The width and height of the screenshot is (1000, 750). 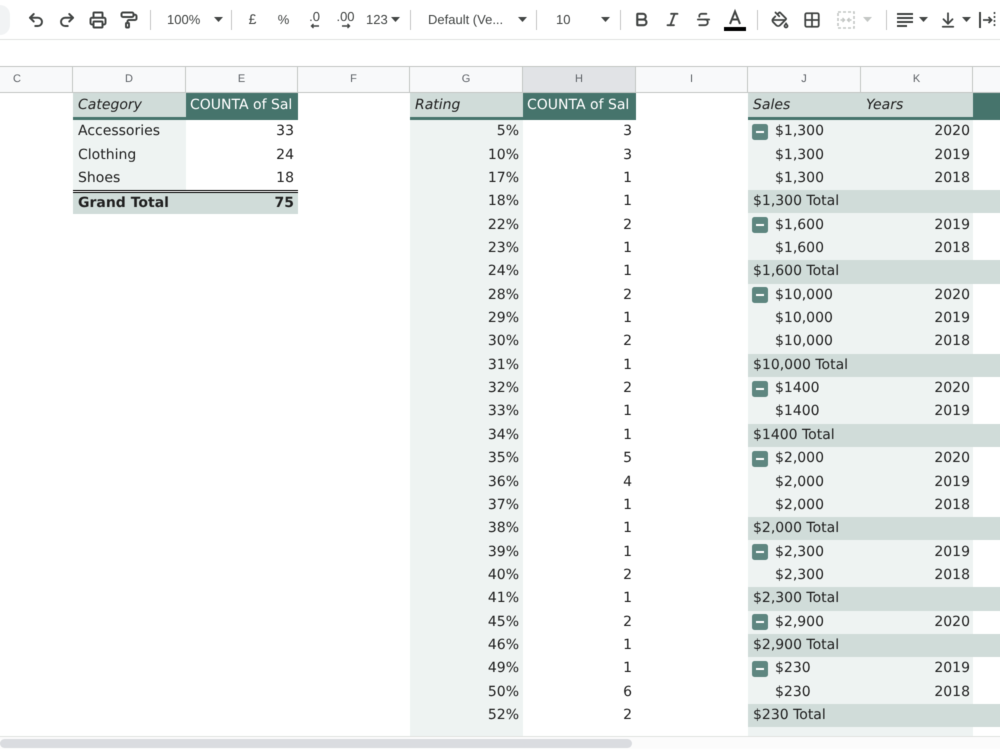 What do you see at coordinates (703, 19) in the screenshot?
I see `strikethrough-icon` at bounding box center [703, 19].